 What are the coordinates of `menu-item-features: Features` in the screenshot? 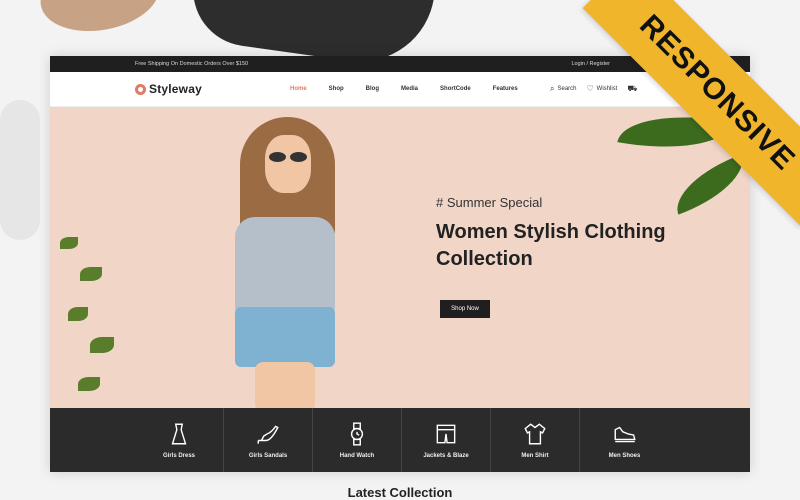 It's located at (505, 89).